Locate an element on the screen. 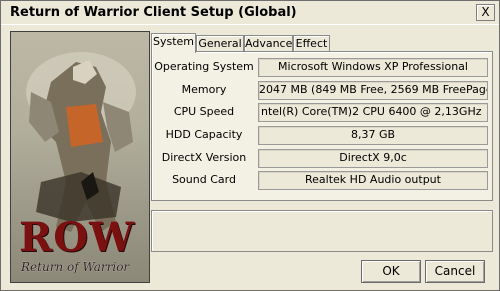 The height and width of the screenshot is (291, 500). cpu-speed-value: ntel(R) Core(TM)2 CPU 6400 @ 2,13GHz is located at coordinates (373, 112).